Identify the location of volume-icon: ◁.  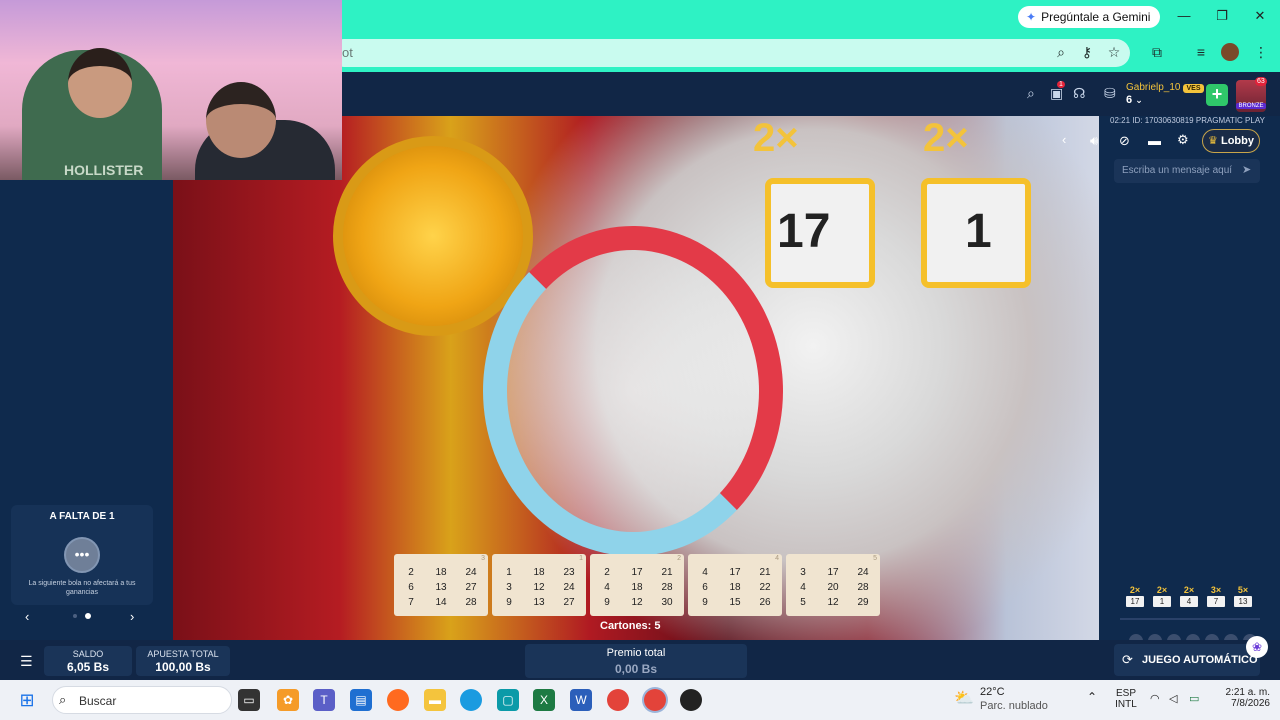
(1173, 698).